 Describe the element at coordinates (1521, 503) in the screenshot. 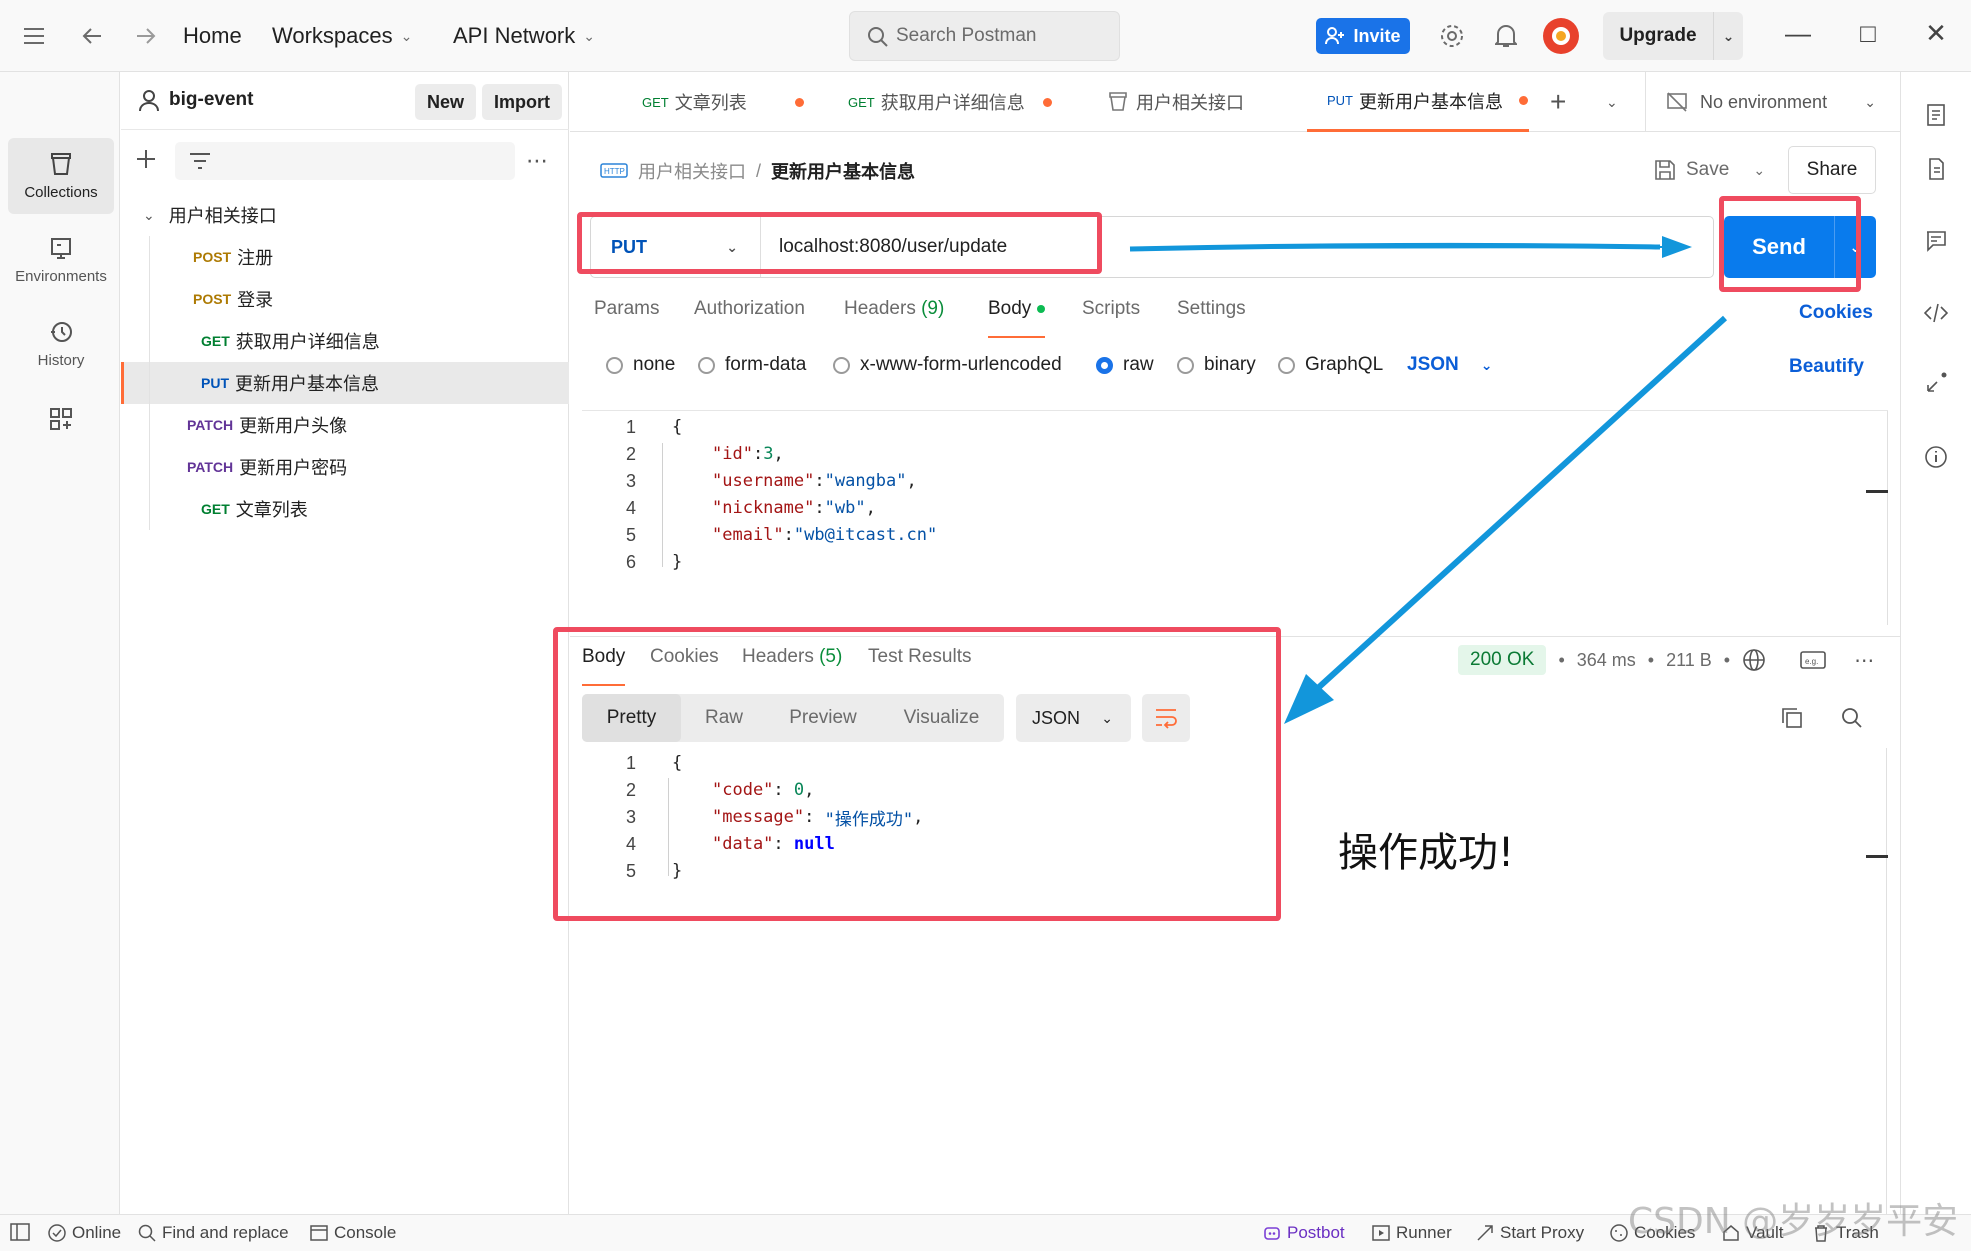

I see `arrow-shaft-to-response` at that location.